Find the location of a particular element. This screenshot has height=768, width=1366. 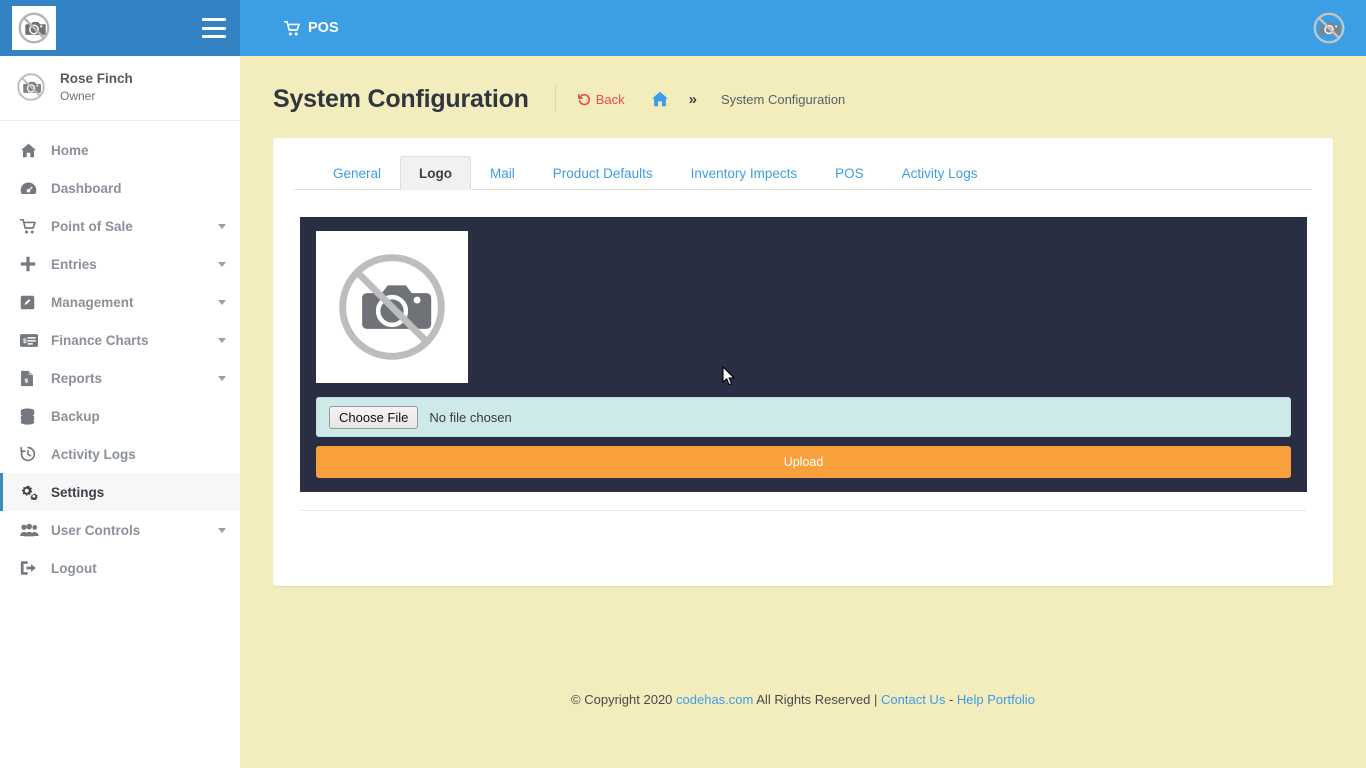

no-file-chosen-label: No file chosen is located at coordinates (470, 417).